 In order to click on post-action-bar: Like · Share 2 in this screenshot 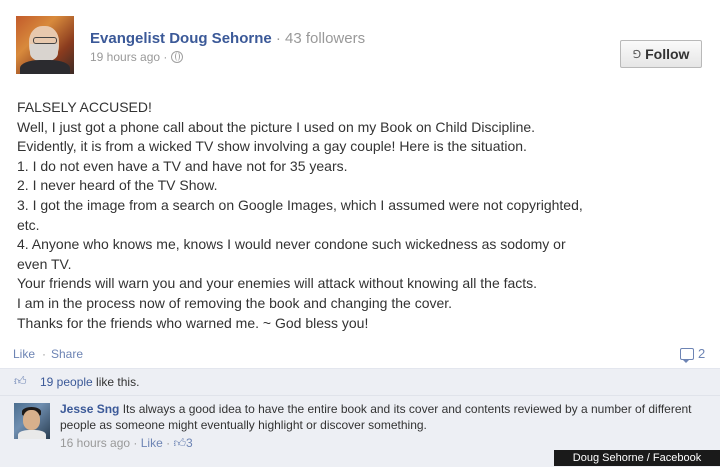, I will do `click(360, 353)`.